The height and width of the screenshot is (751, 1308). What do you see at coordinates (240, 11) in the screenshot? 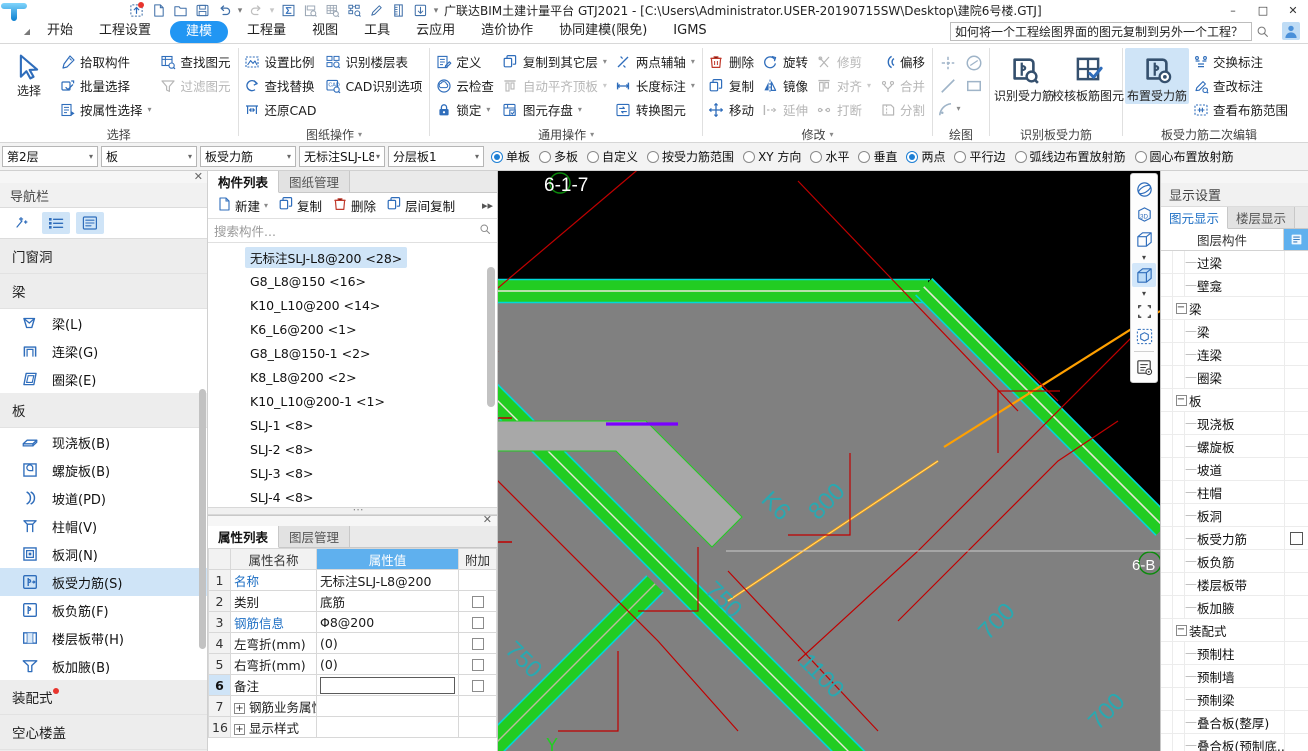
I see `undo-dropdown-caret: ▾` at bounding box center [240, 11].